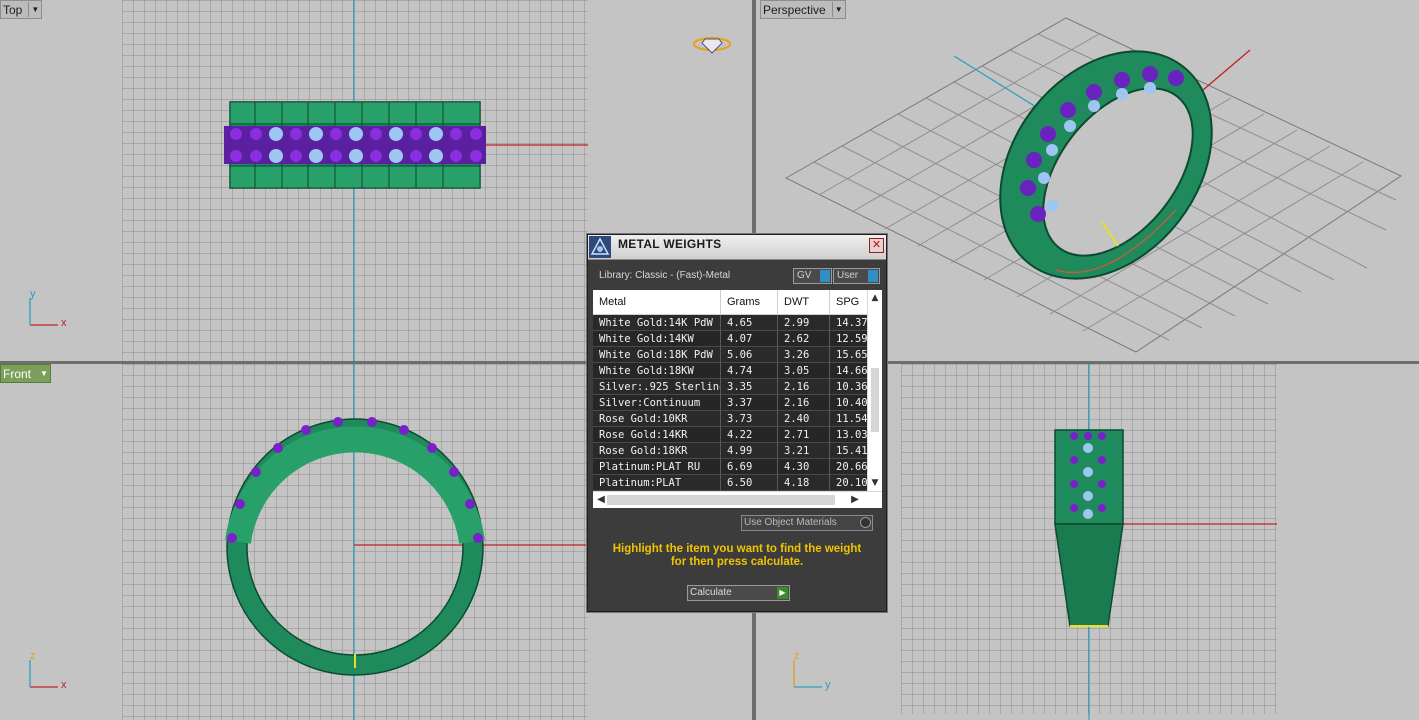  Describe the element at coordinates (804, 451) in the screenshot. I see `table-cell: 3.21` at that location.